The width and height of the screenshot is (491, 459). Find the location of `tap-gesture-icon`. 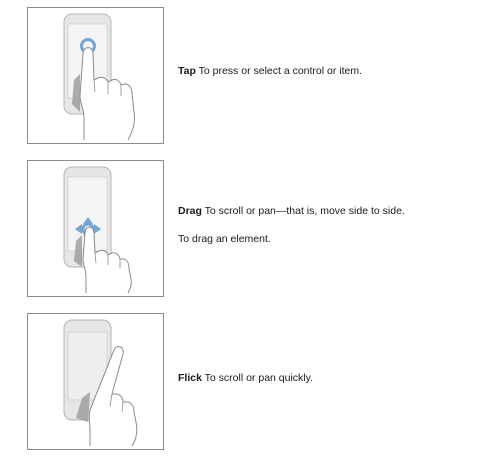

tap-gesture-icon is located at coordinates (95, 75).